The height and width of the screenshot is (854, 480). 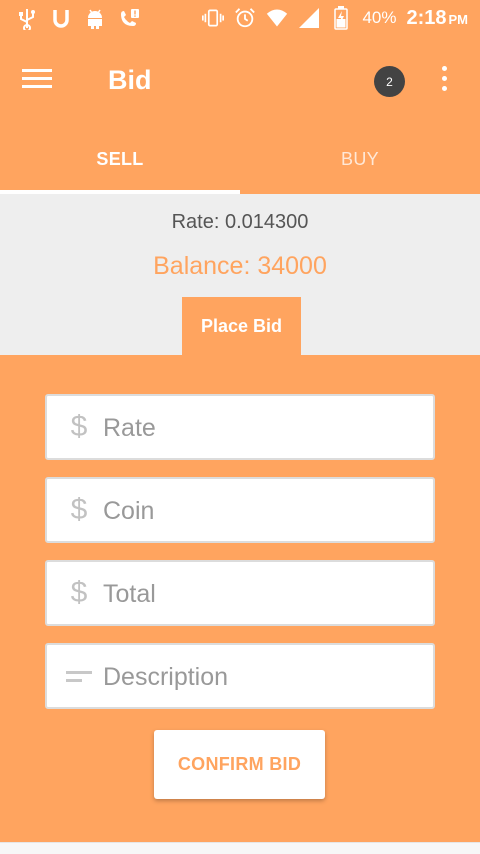 What do you see at coordinates (78, 19) in the screenshot?
I see `status-bar-left-icons` at bounding box center [78, 19].